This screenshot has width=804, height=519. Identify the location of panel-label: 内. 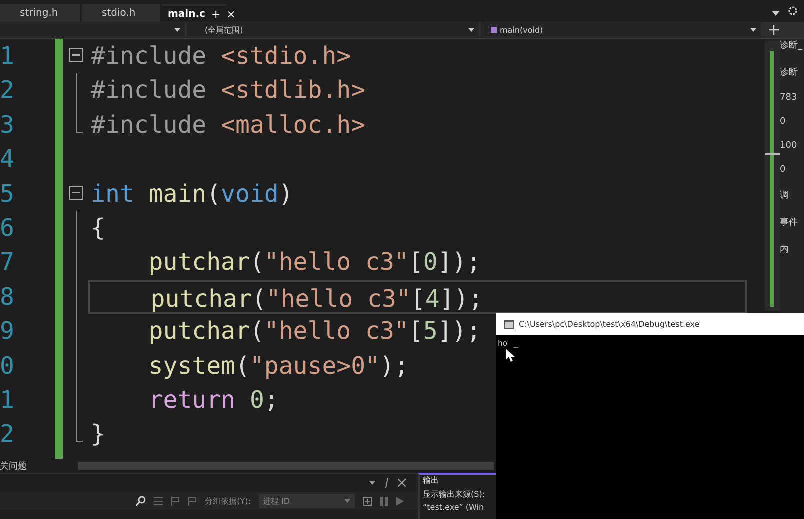
(785, 250).